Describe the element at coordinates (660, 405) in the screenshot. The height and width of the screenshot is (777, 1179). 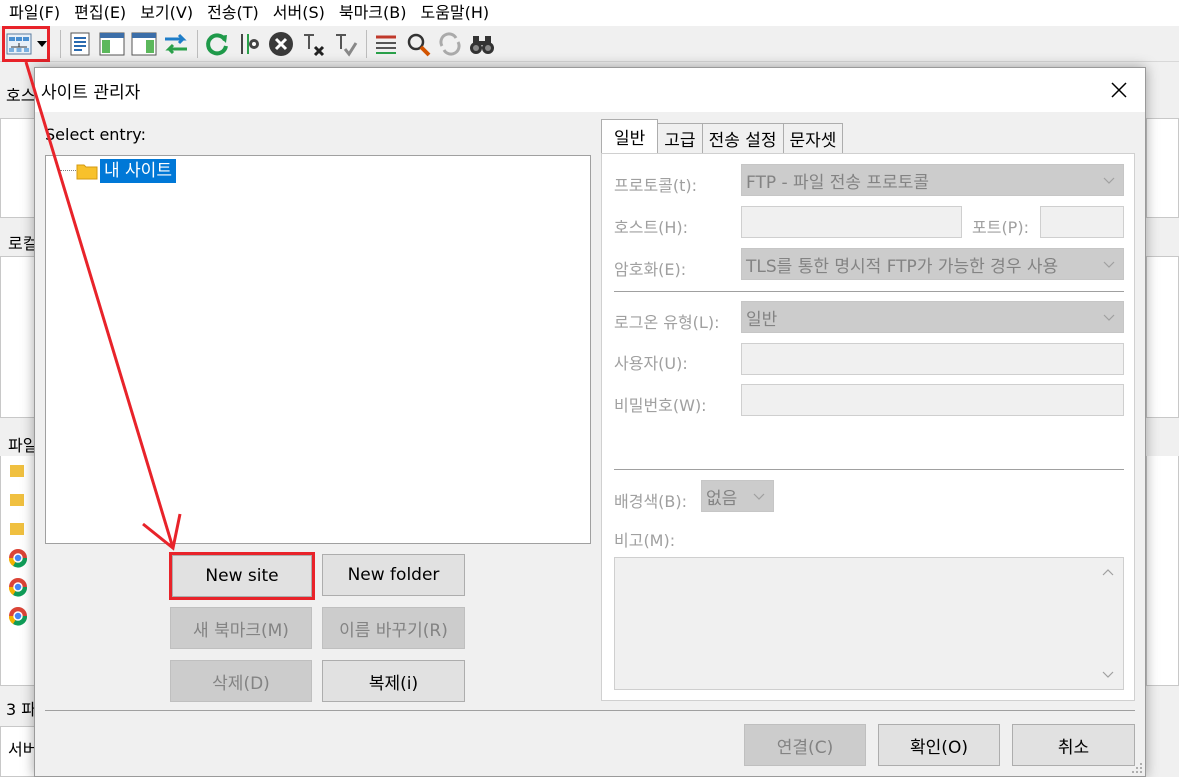
I see `password-label: 비밀번호(W):` at that location.